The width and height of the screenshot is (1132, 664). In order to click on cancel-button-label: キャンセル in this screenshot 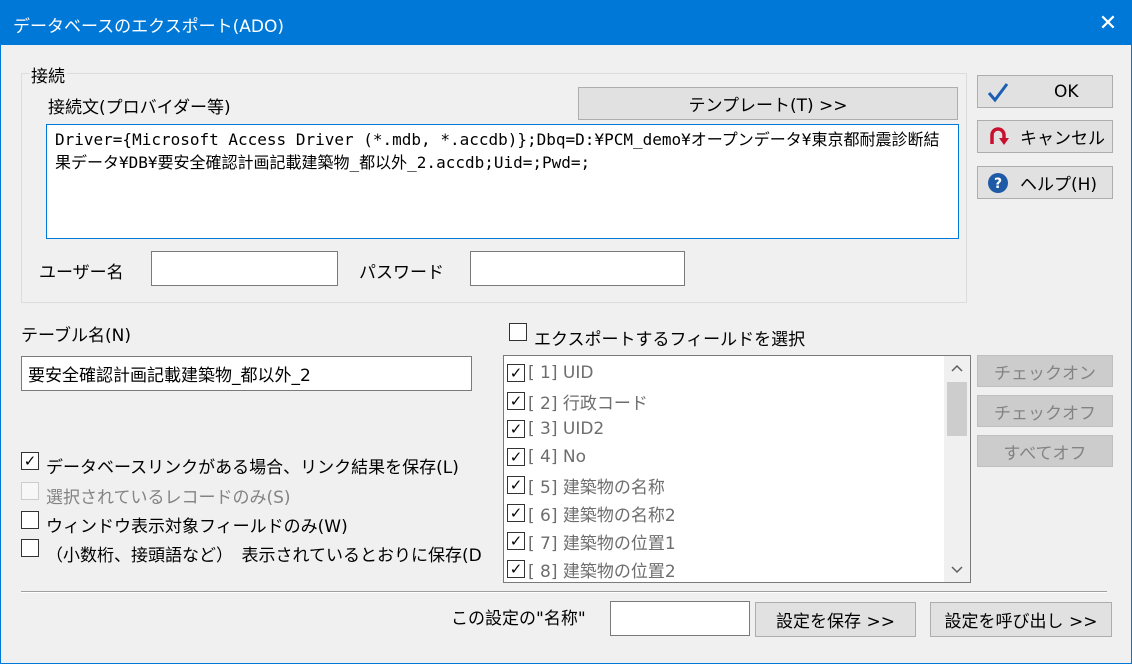, I will do `click(1062, 139)`.